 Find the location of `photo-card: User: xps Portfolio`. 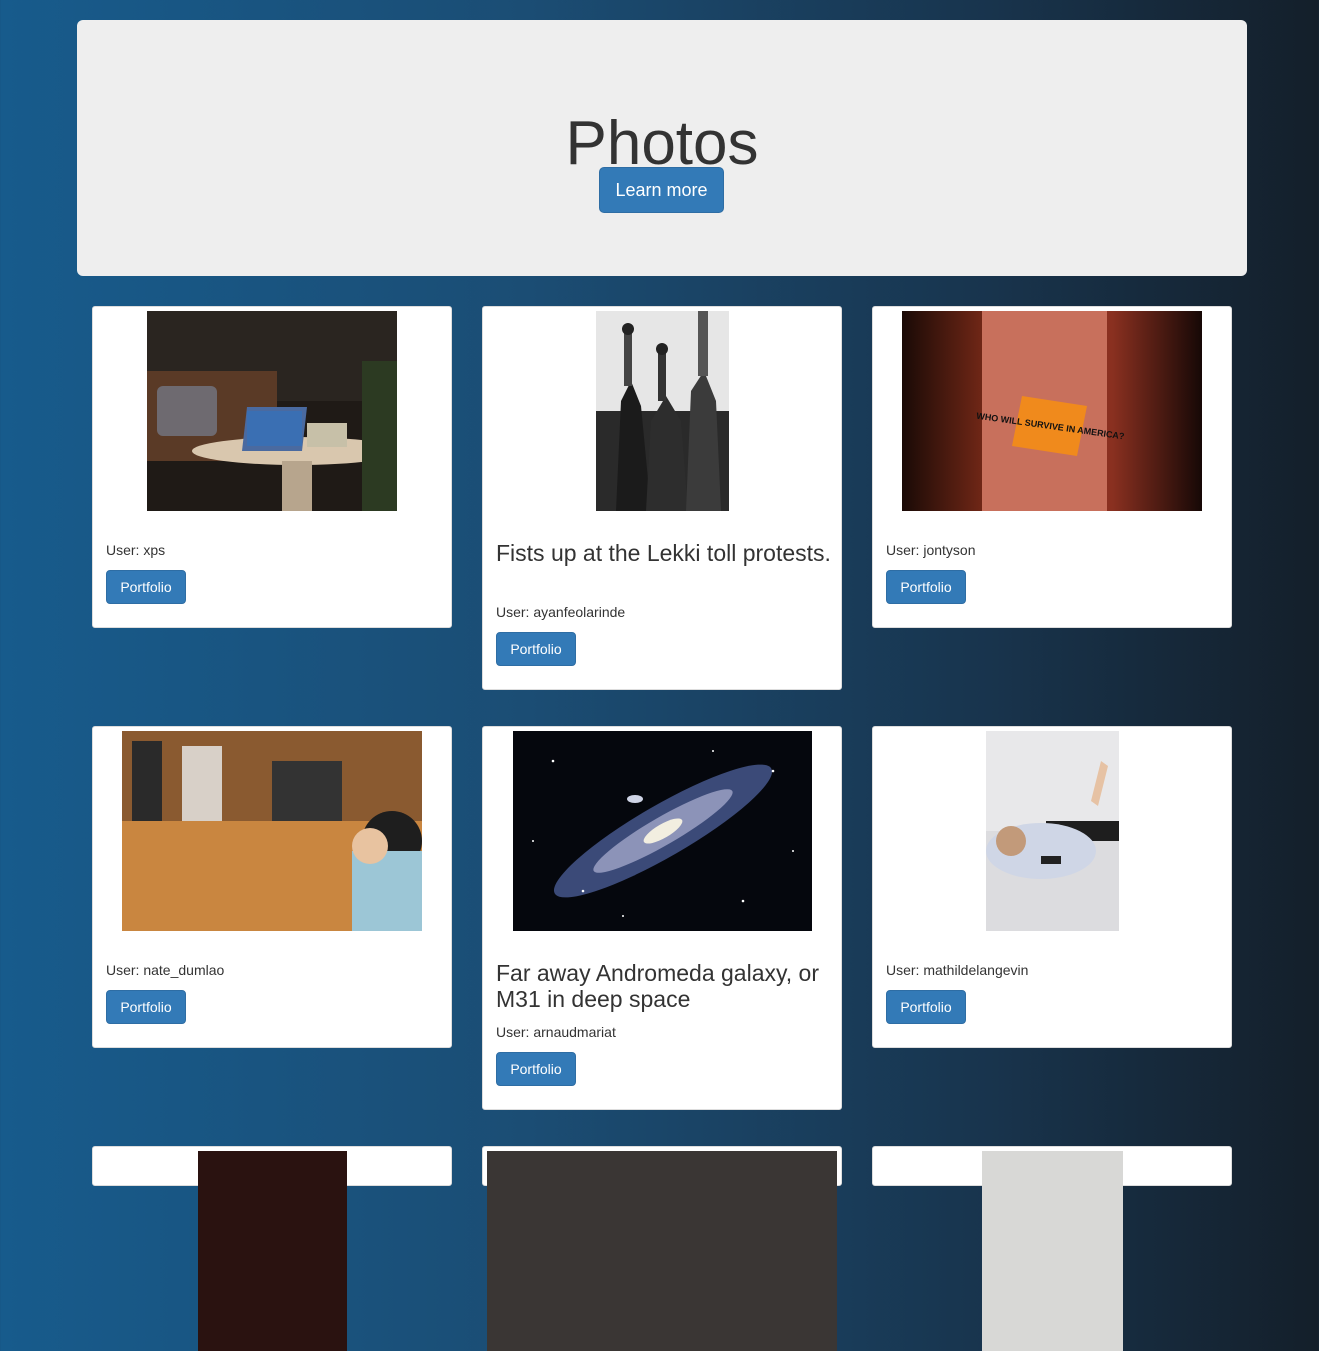

photo-card: User: xps Portfolio is located at coordinates (272, 467).